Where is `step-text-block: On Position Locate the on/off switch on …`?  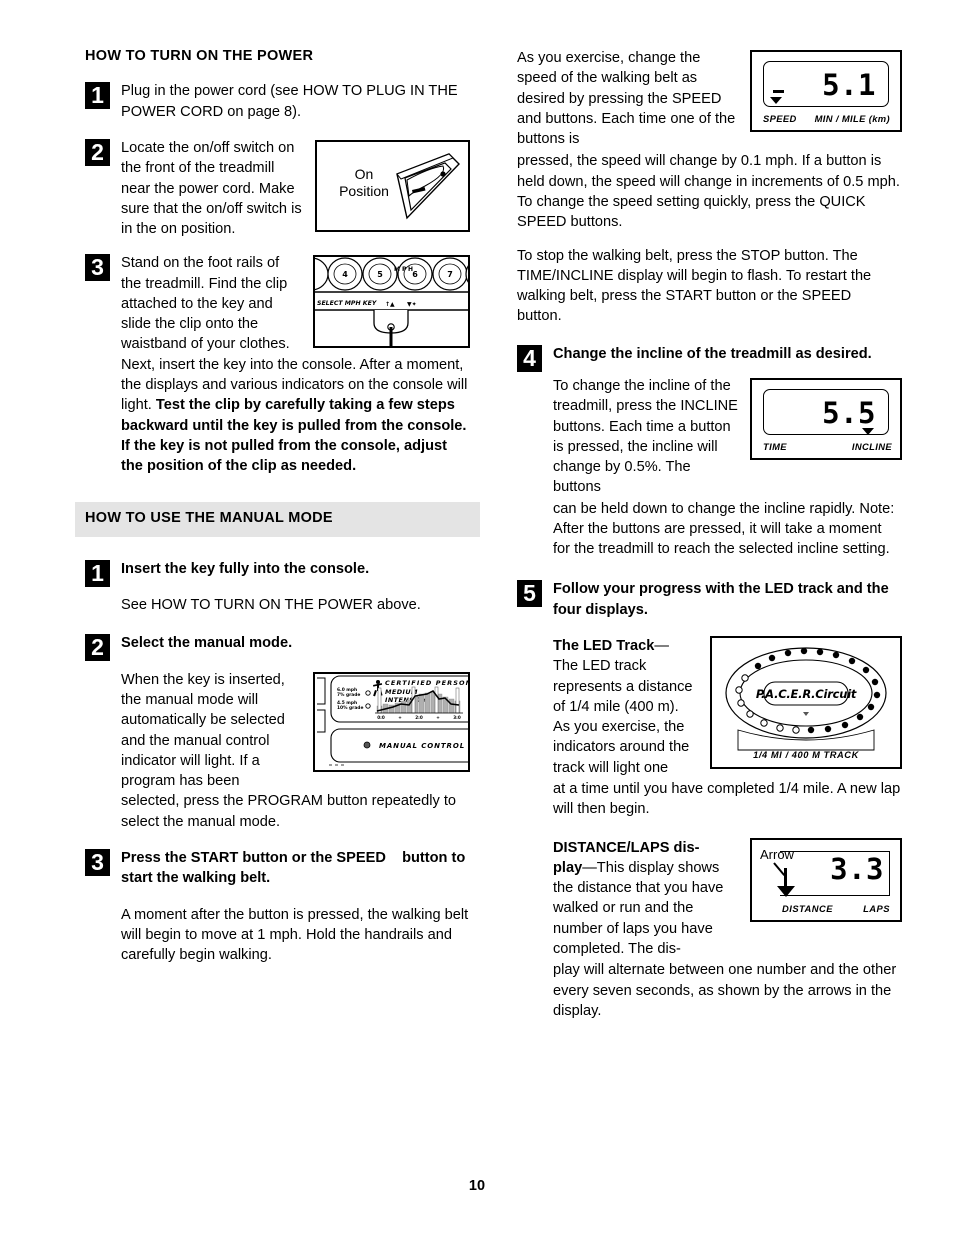
step-text-block: On Position Locate the on/off switch on … is located at coordinates (295, 188).